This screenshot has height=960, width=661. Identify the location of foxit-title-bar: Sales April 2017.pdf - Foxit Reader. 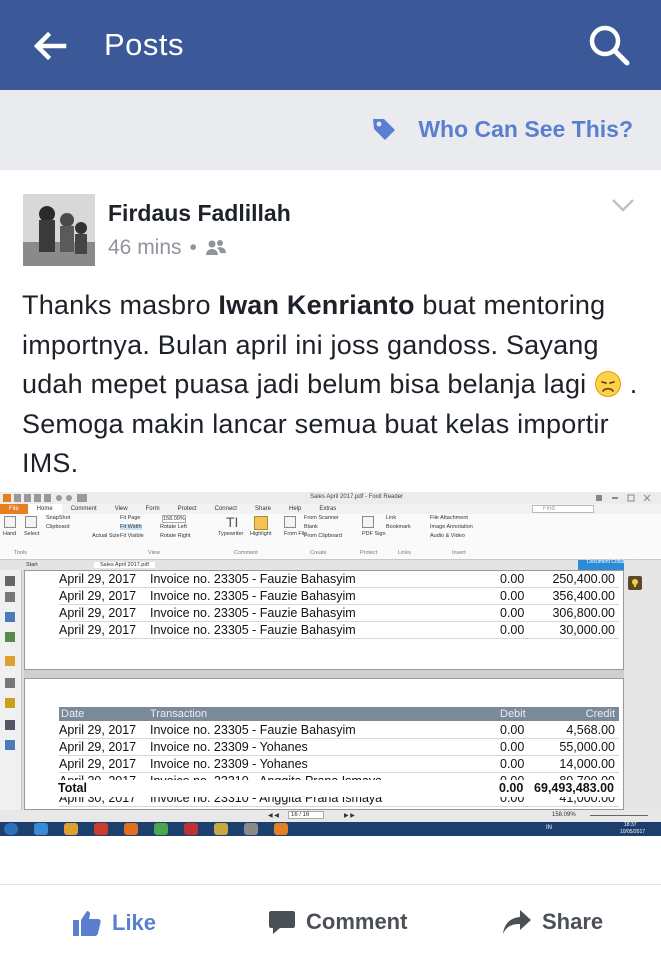
(330, 498).